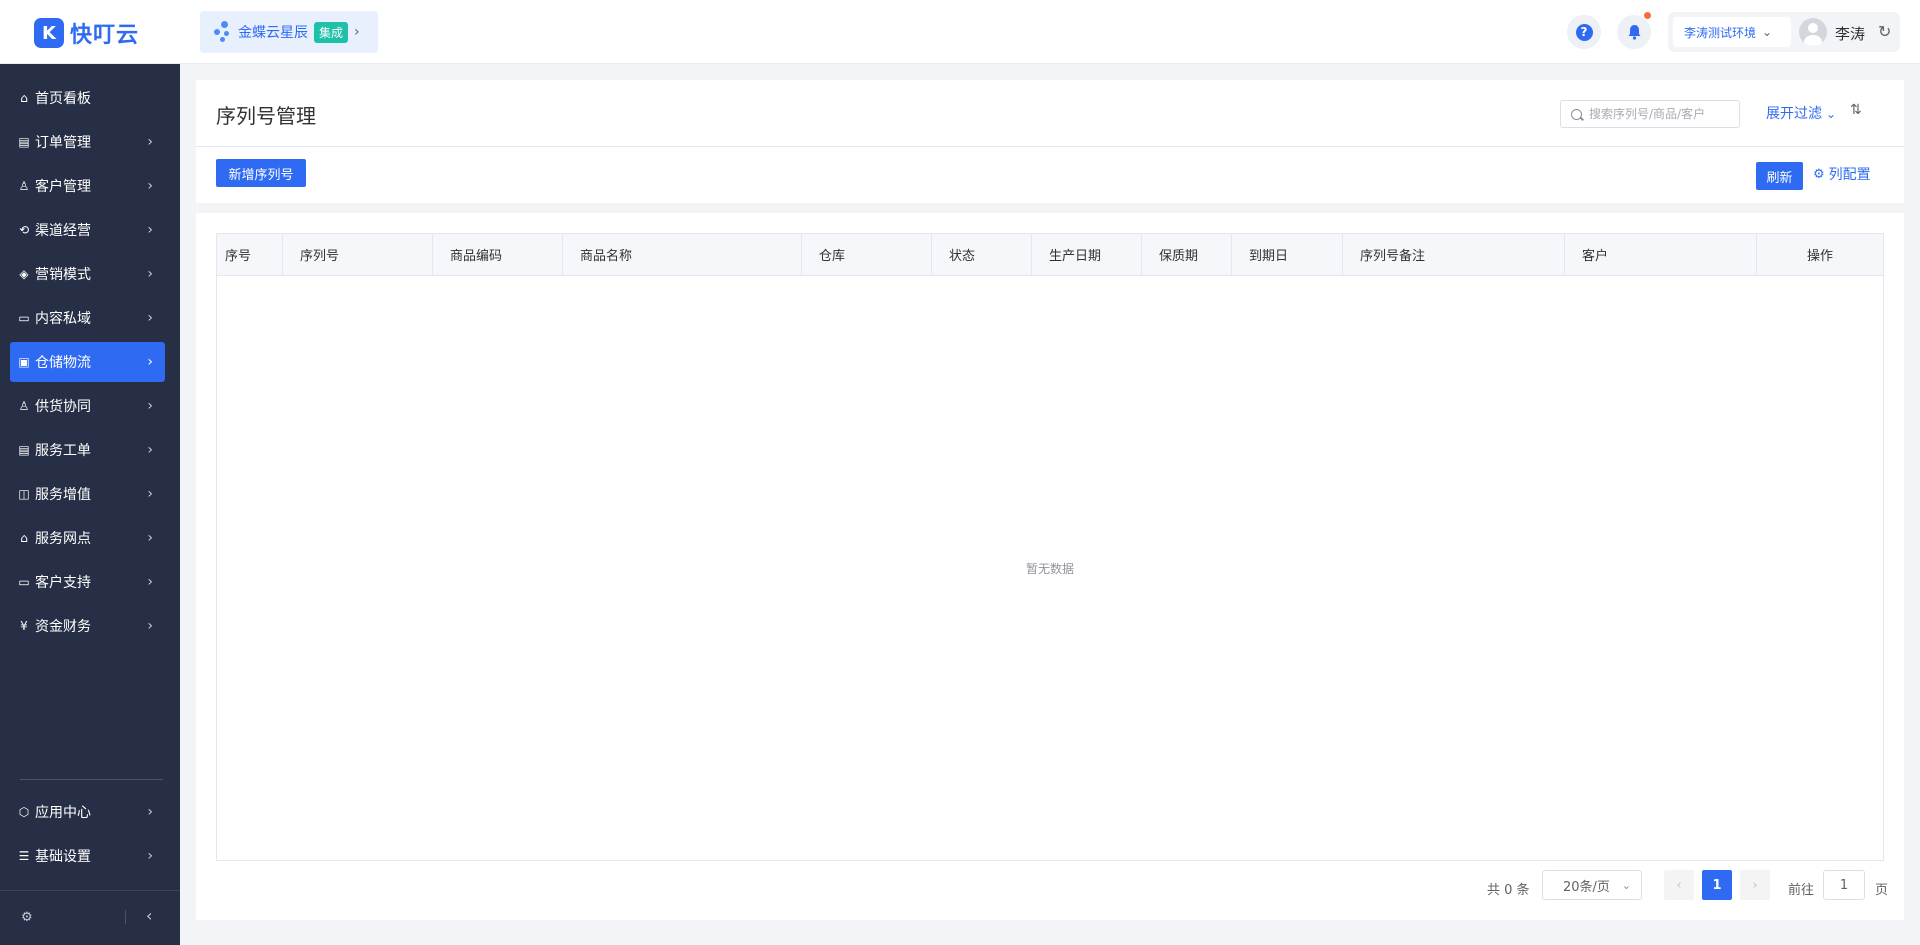 This screenshot has width=1920, height=945. I want to click on column-header: 状态, so click(982, 254).